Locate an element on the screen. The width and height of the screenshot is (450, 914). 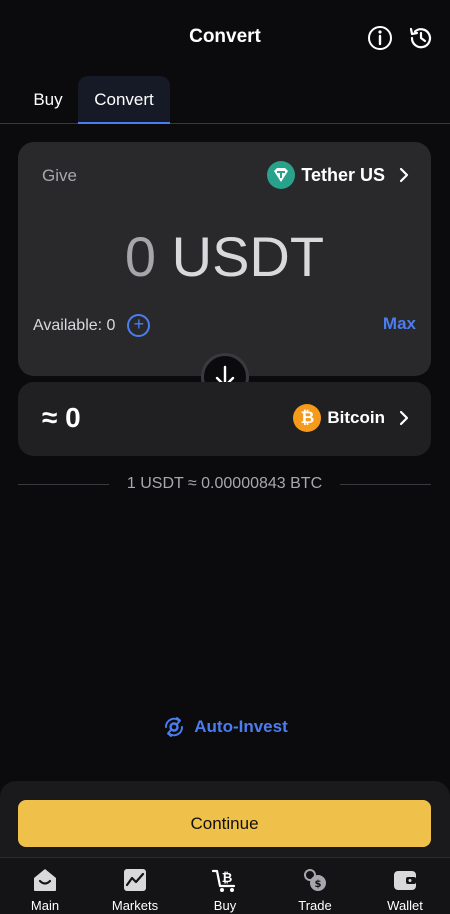
history-icon is located at coordinates (421, 38).